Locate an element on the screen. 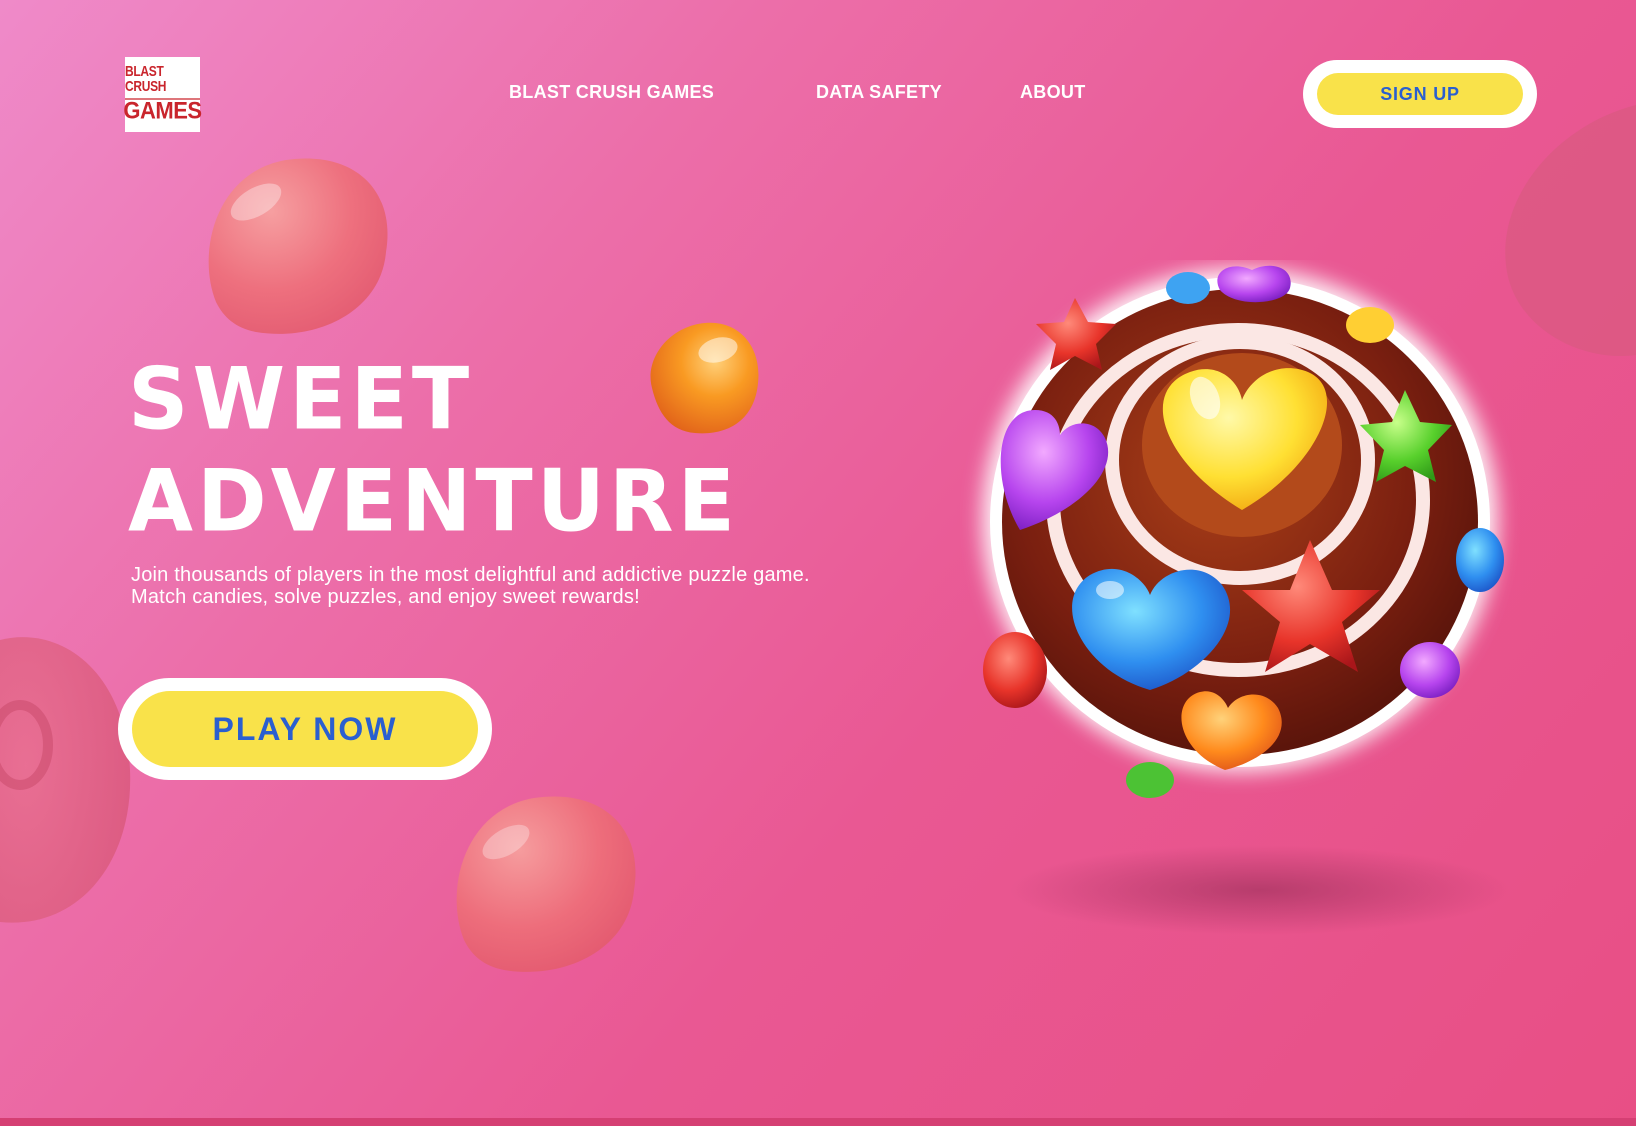  nav-link-blast-crush-games: BLAST CRUSH GAMES is located at coordinates (611, 92).